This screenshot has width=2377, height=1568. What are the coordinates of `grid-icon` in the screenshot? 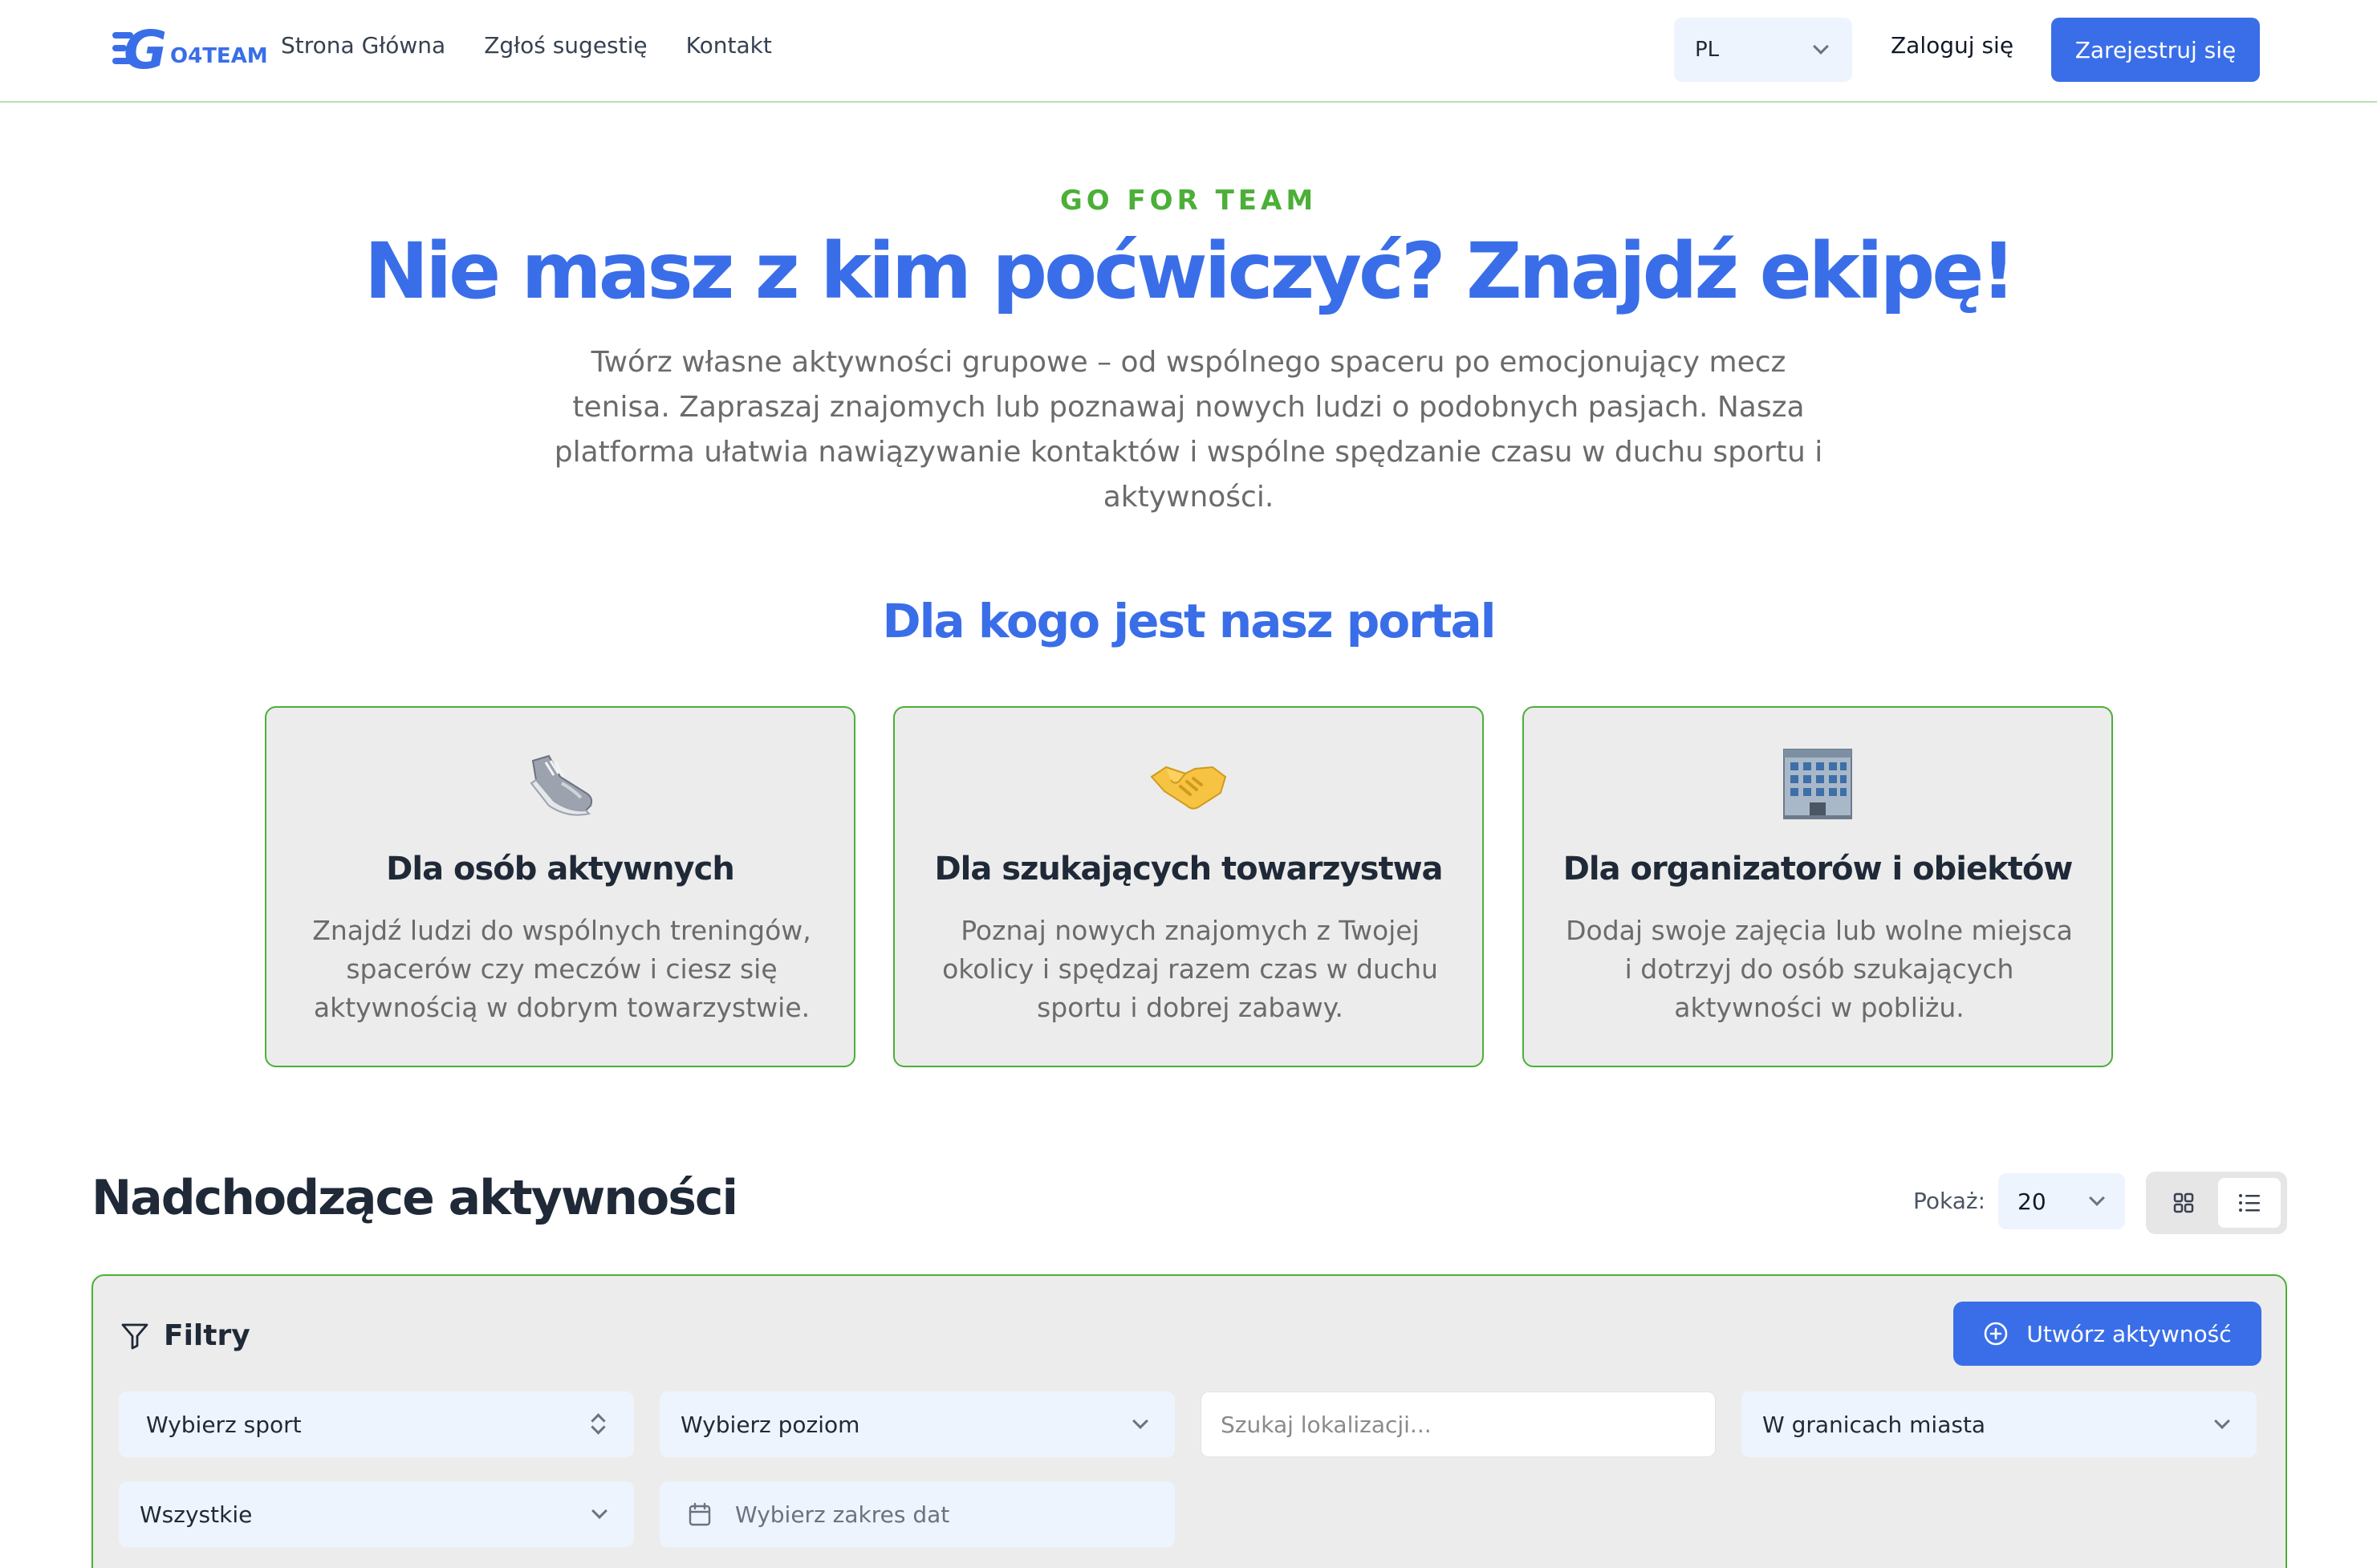 It's located at (2183, 1202).